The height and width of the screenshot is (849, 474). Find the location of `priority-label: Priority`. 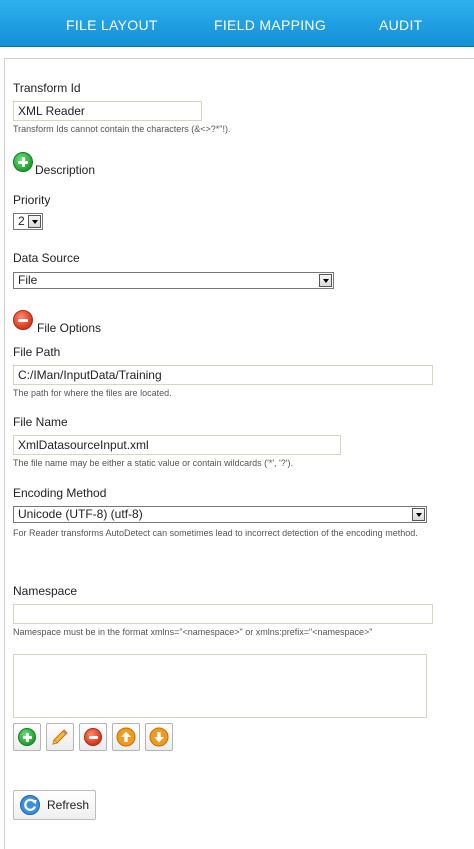

priority-label: Priority is located at coordinates (32, 200).